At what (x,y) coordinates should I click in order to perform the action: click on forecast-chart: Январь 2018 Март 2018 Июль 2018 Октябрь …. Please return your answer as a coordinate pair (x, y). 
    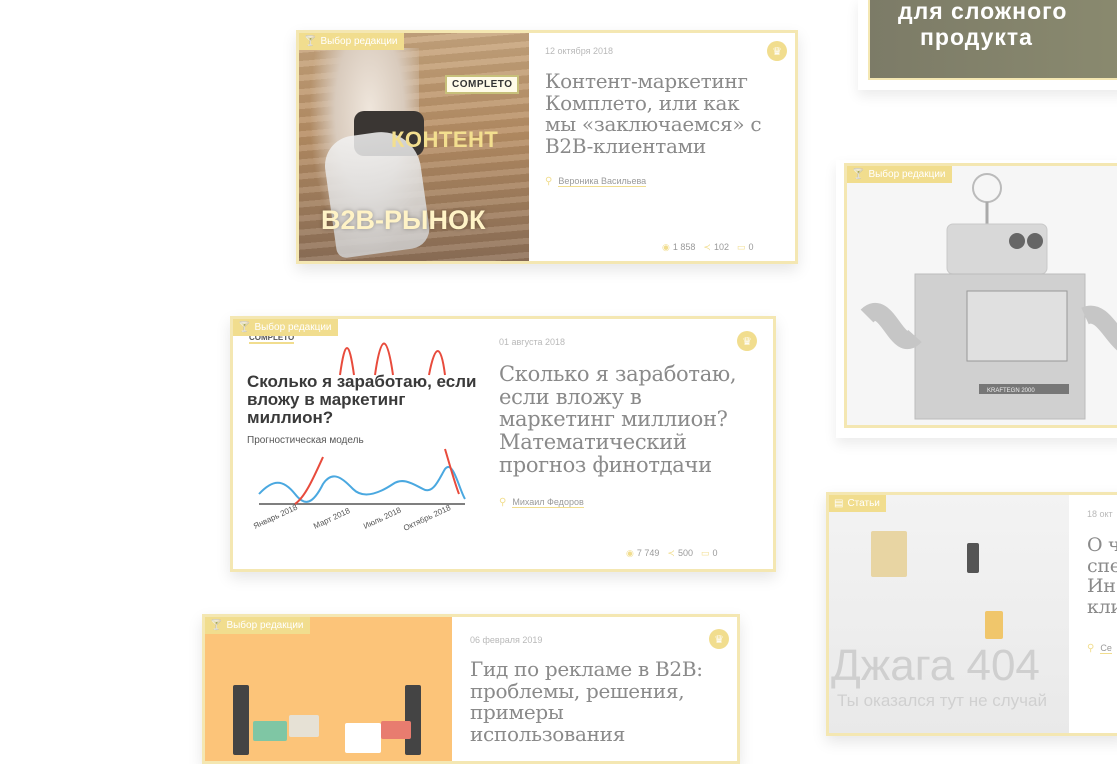
    Looking at the image, I should click on (359, 437).